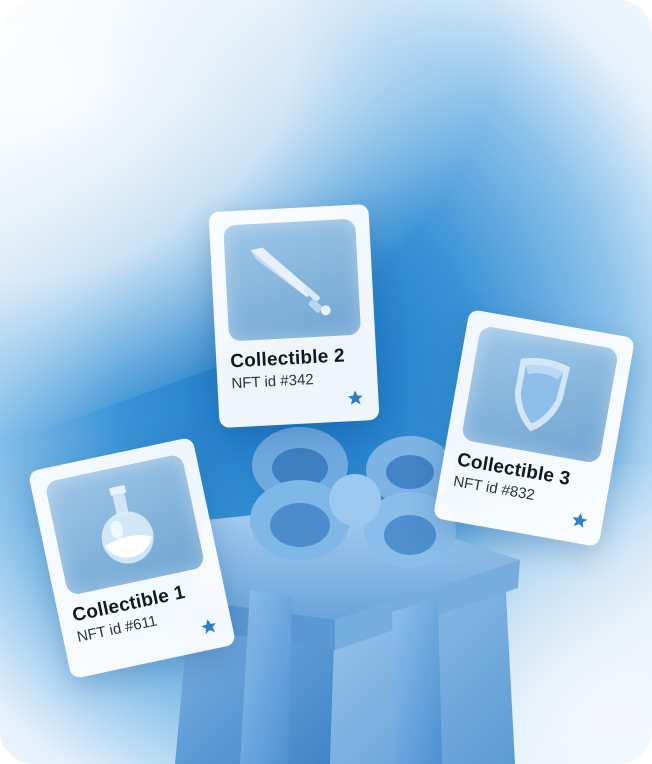 This screenshot has height=764, width=652. Describe the element at coordinates (127, 524) in the screenshot. I see `potion-flask-icon` at that location.